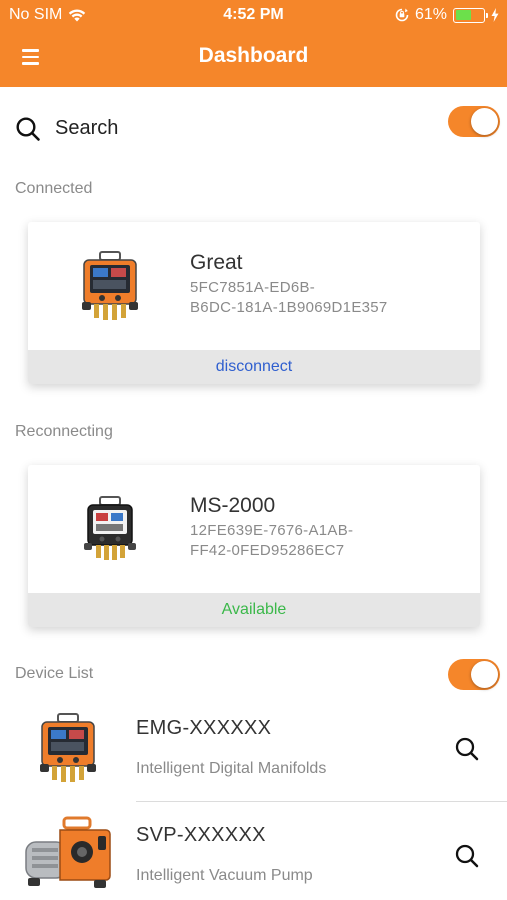  Describe the element at coordinates (253, 287) in the screenshot. I see `device-uuid-line1: 5FC7851A-ED6B-` at that location.